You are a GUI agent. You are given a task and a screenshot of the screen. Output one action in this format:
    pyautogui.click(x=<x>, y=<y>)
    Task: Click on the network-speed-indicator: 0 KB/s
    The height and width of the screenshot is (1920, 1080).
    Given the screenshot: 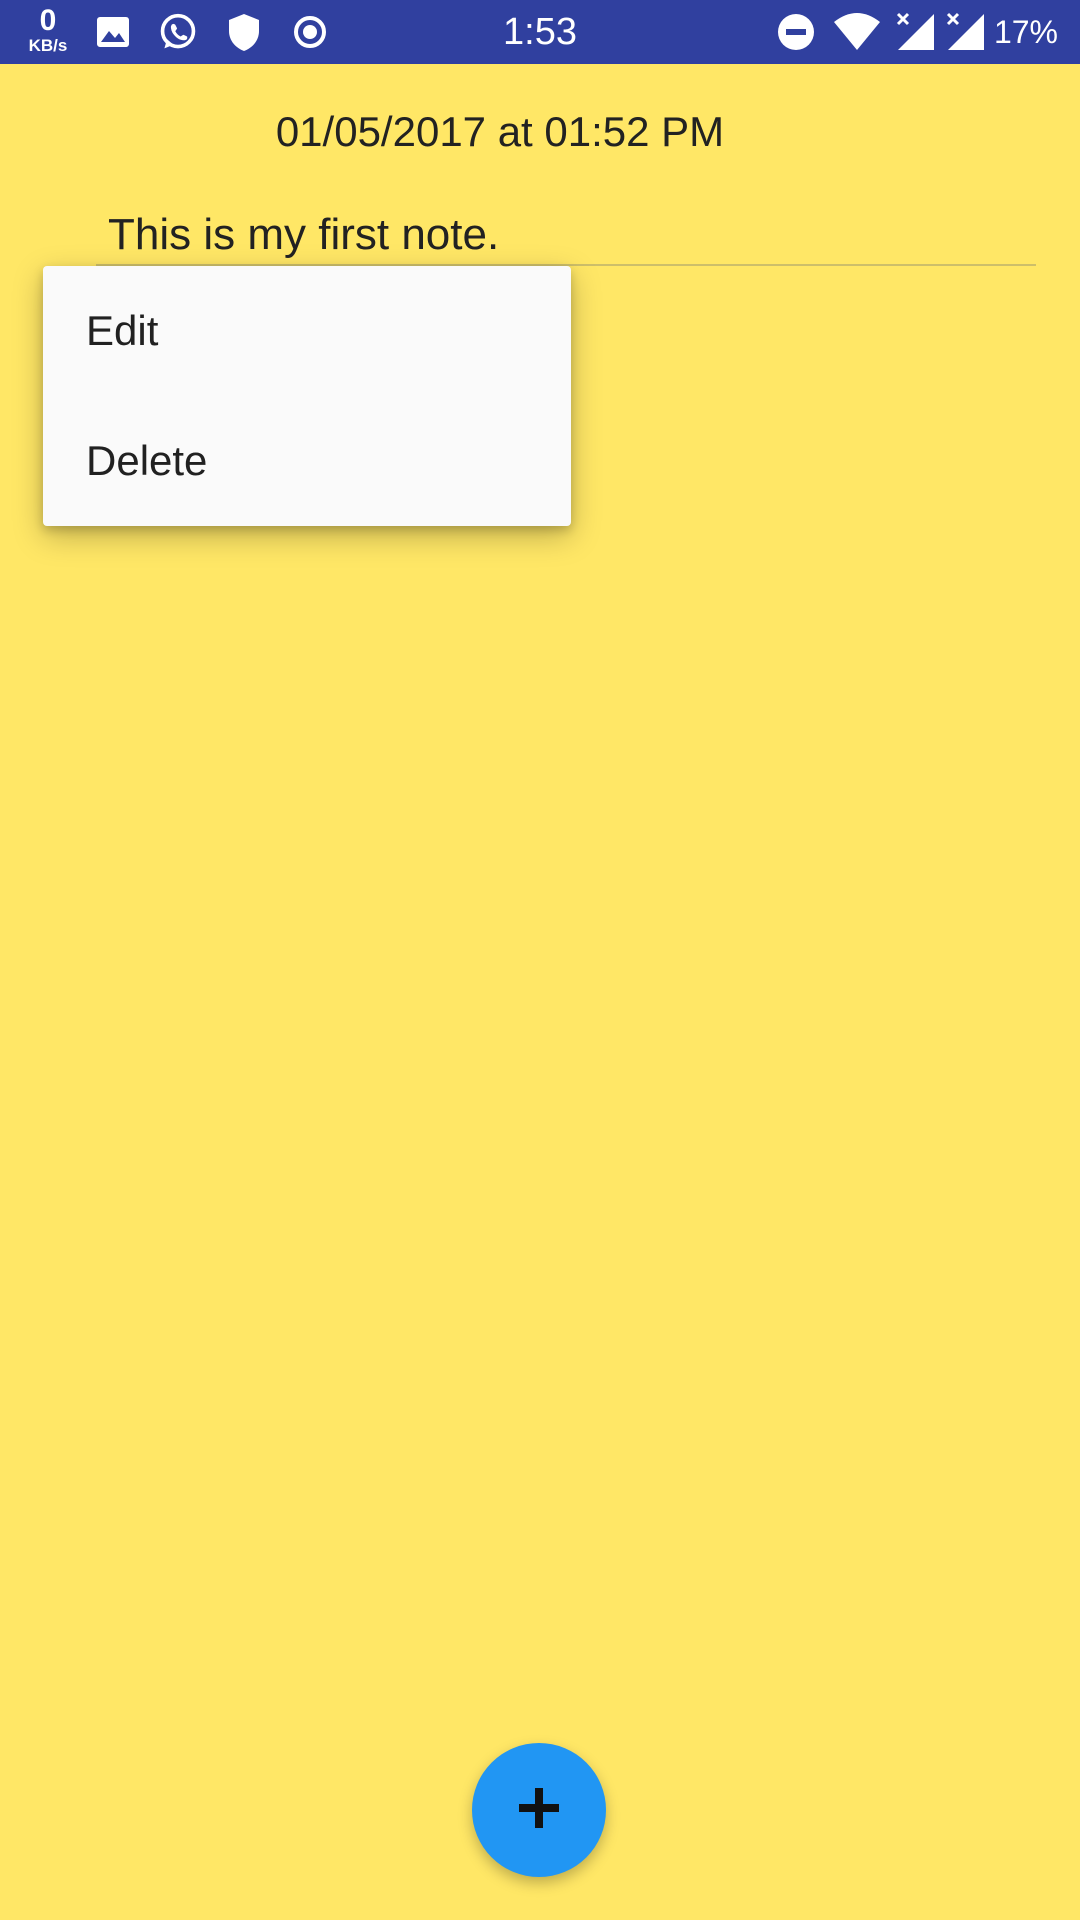 What is the action you would take?
    pyautogui.click(x=48, y=29)
    